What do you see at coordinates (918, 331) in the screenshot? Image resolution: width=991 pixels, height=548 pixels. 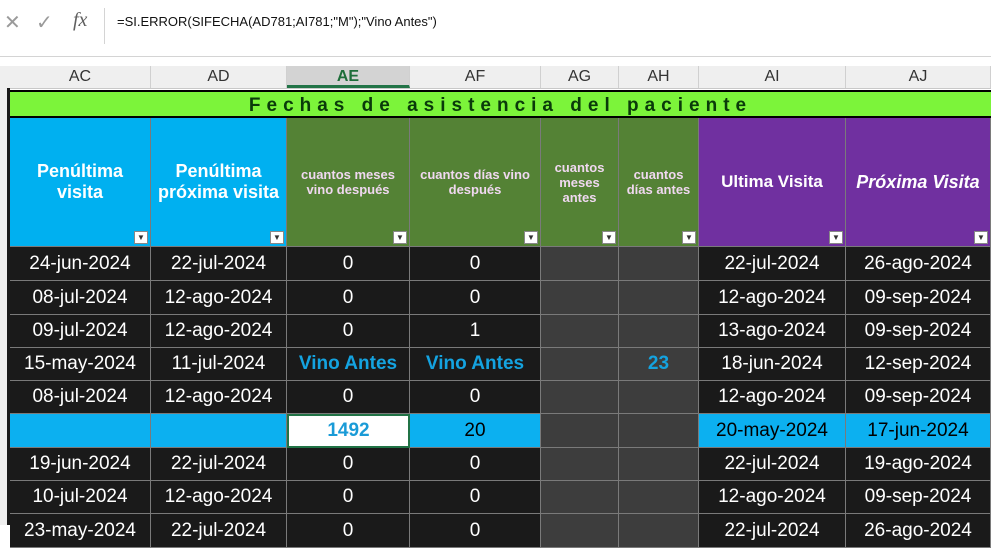 I see `cell-aj-row-3: 09-sep-2024` at bounding box center [918, 331].